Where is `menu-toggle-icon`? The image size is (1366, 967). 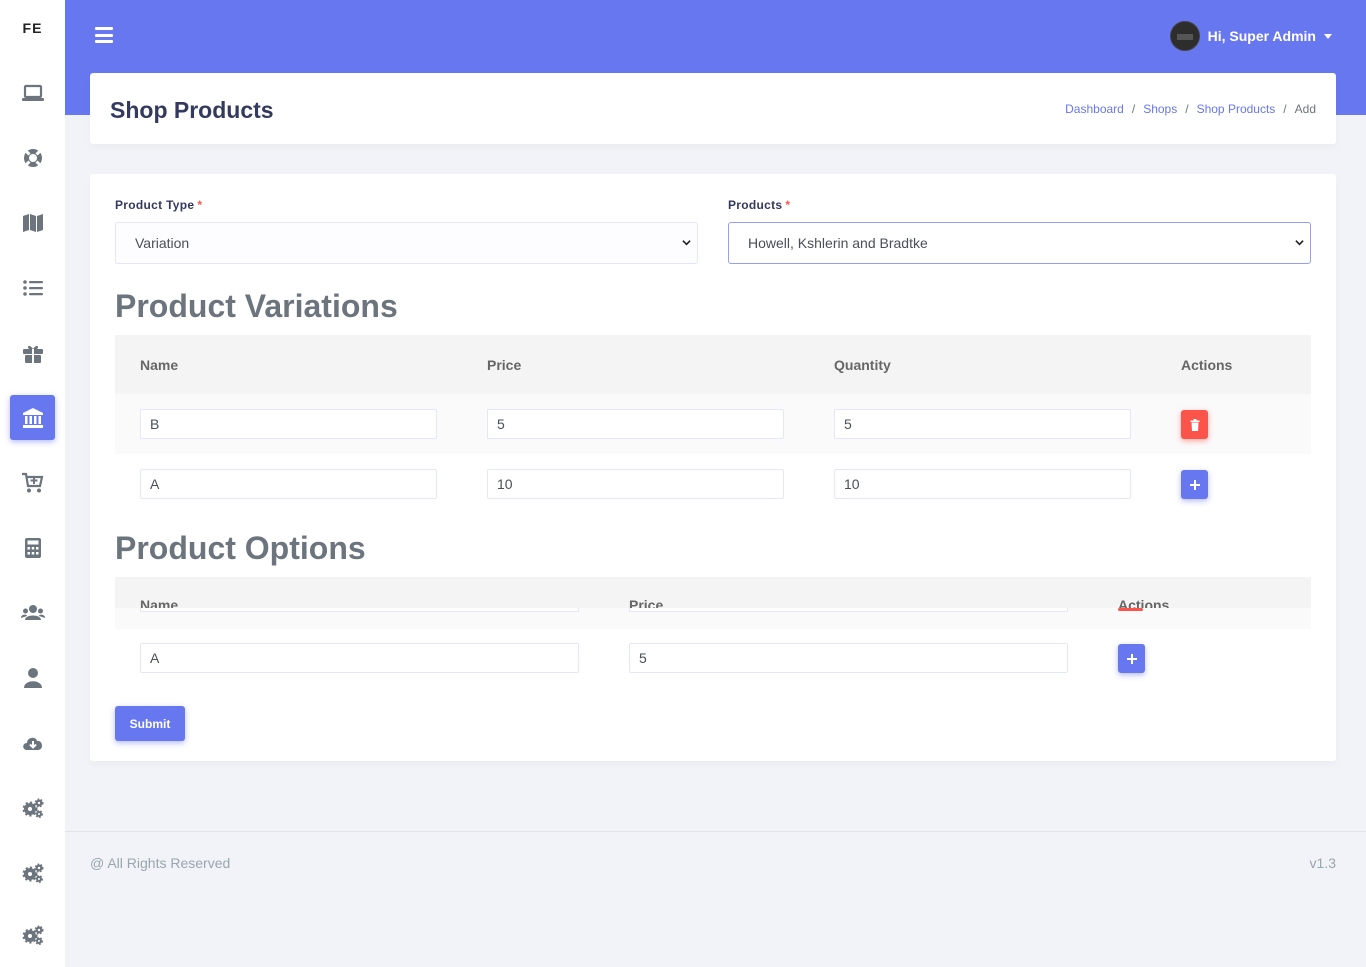 menu-toggle-icon is located at coordinates (104, 35).